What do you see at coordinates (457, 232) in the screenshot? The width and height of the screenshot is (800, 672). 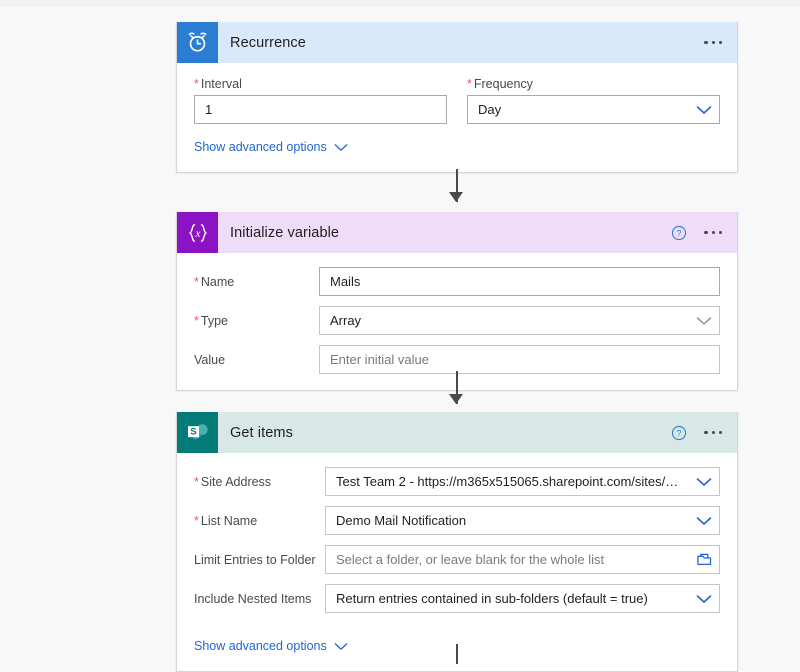 I see `card-header-initialize-variable: x Initialize variable ?` at bounding box center [457, 232].